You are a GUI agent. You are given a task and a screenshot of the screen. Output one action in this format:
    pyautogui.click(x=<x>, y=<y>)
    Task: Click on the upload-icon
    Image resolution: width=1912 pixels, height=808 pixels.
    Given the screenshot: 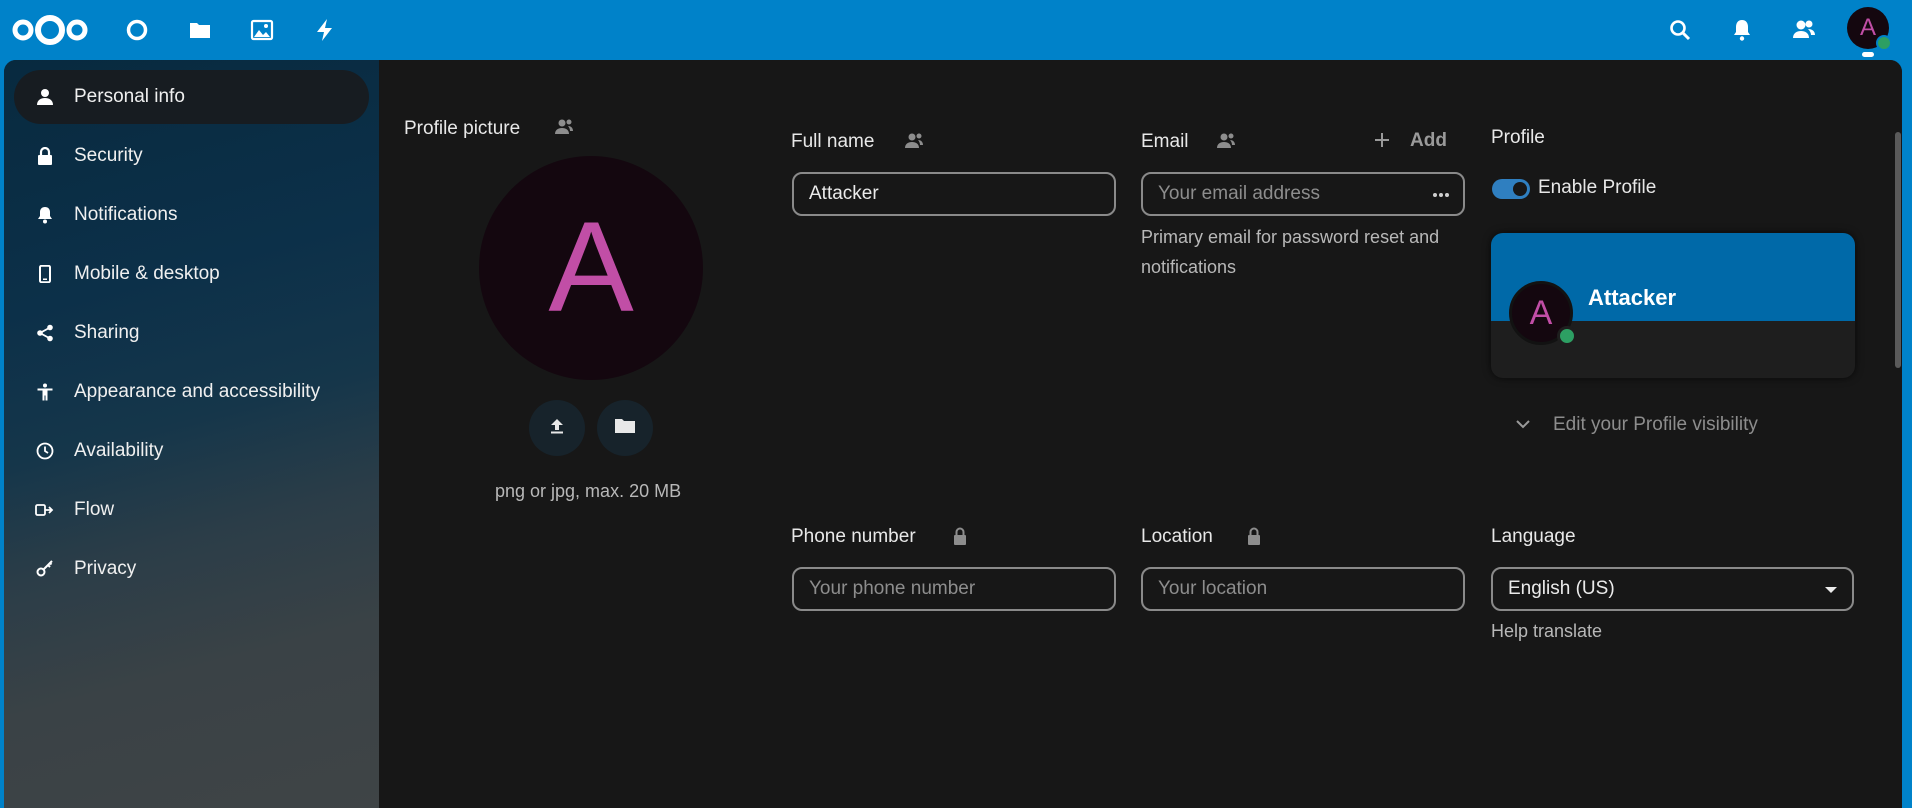 What is the action you would take?
    pyautogui.click(x=557, y=428)
    